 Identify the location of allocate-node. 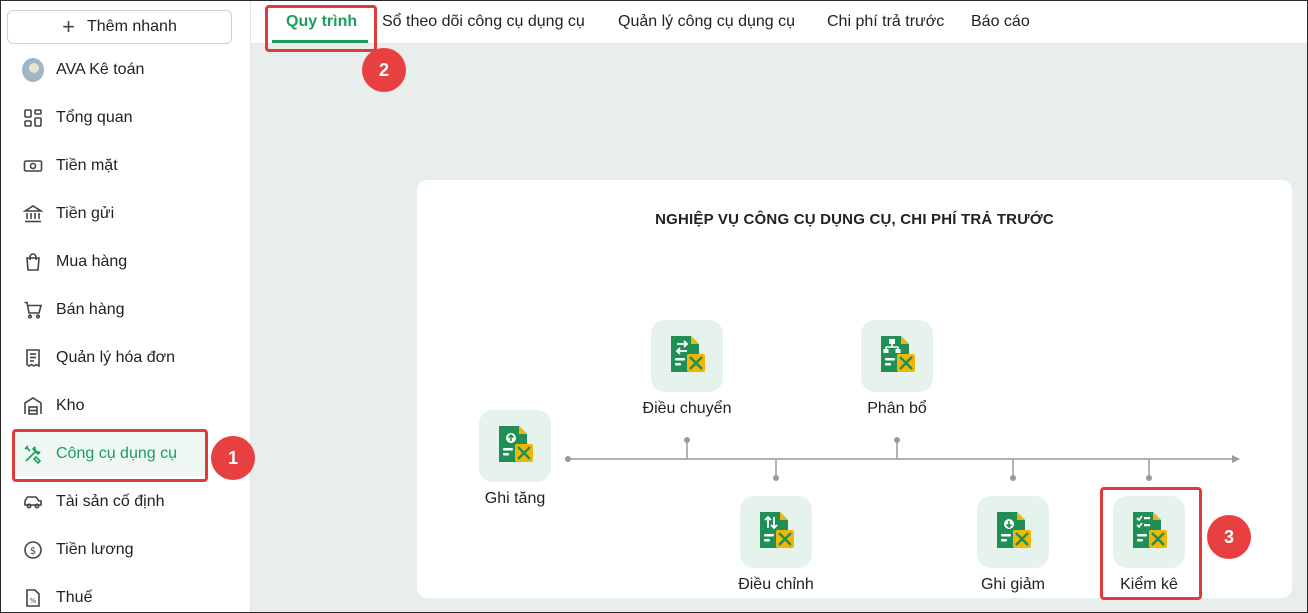
(897, 356).